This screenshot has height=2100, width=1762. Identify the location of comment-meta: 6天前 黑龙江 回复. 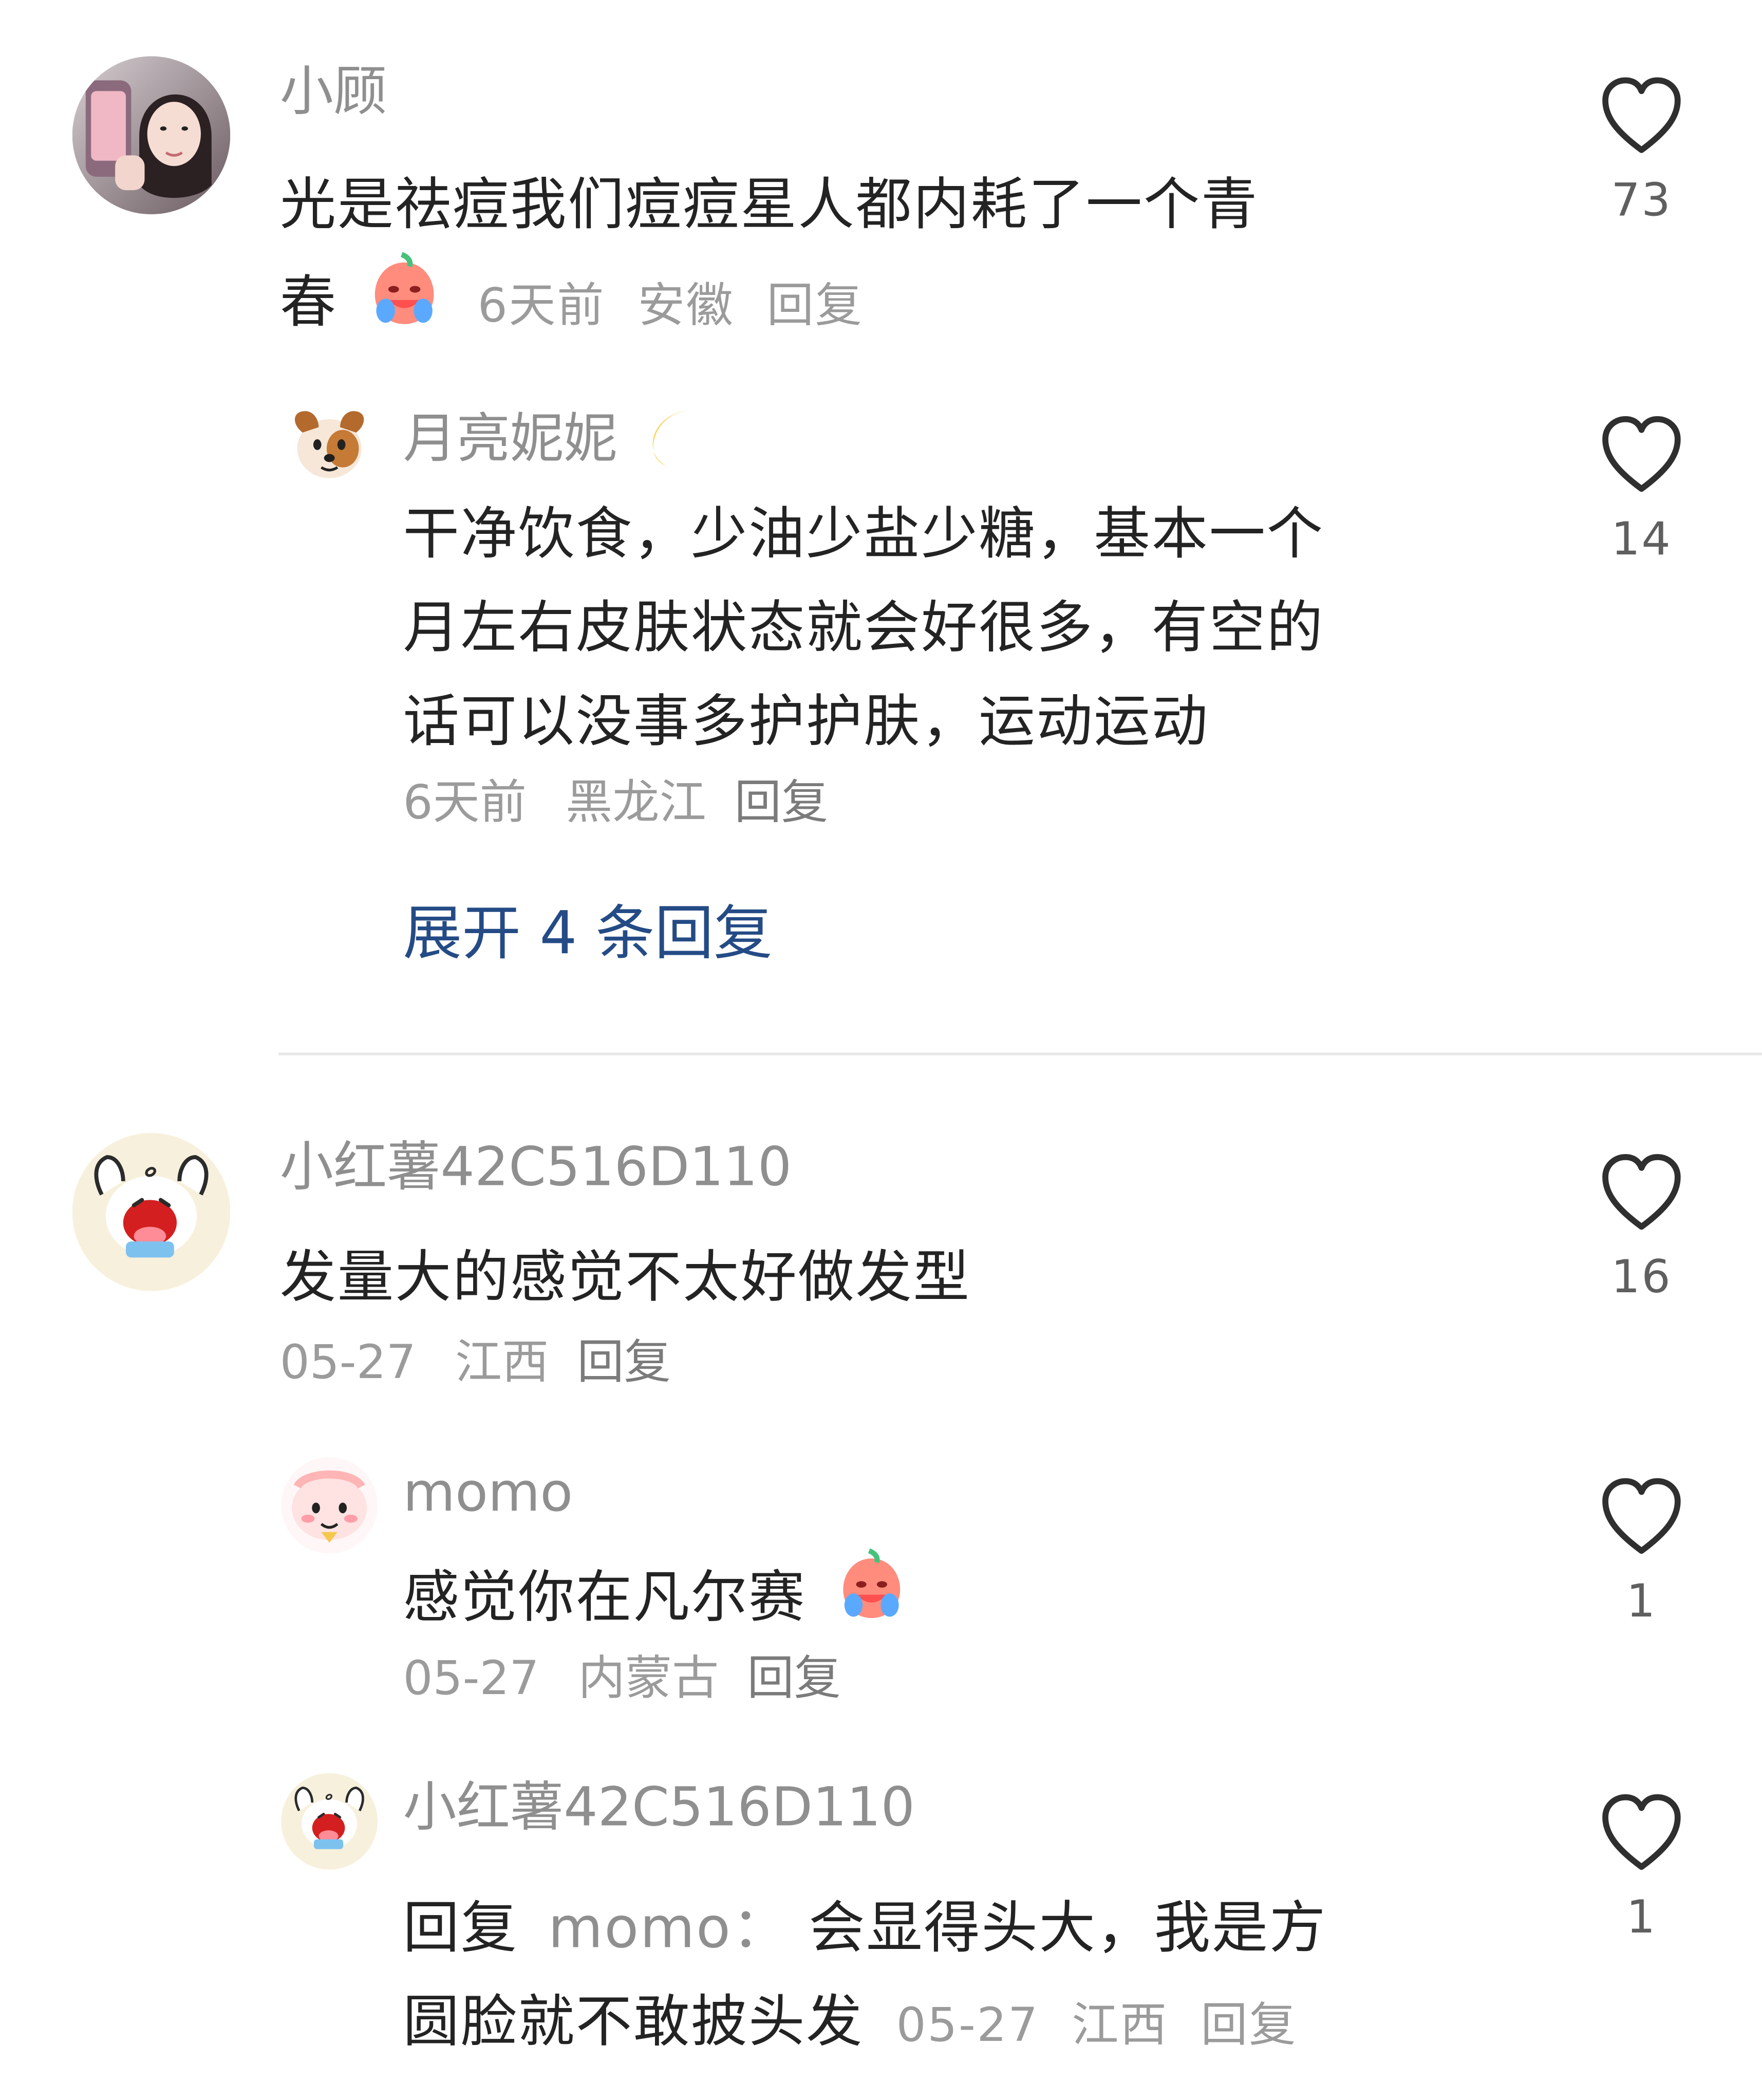
(616, 803).